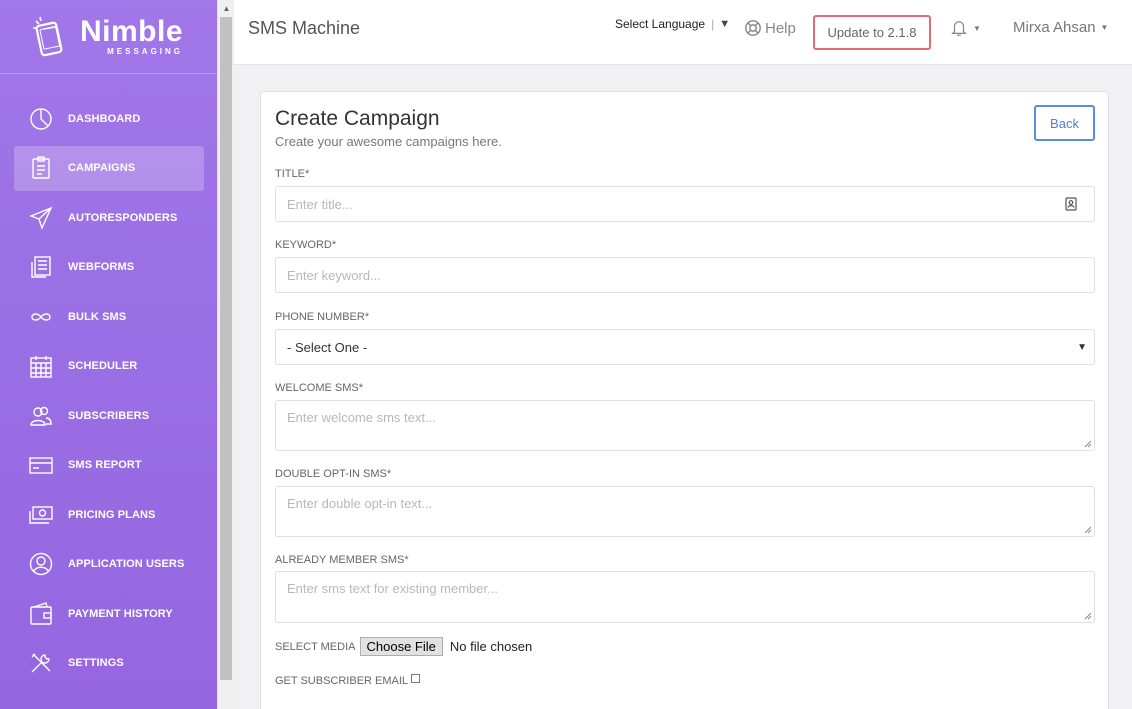 This screenshot has width=1132, height=709. What do you see at coordinates (1071, 204) in the screenshot?
I see `contact-card-icon` at bounding box center [1071, 204].